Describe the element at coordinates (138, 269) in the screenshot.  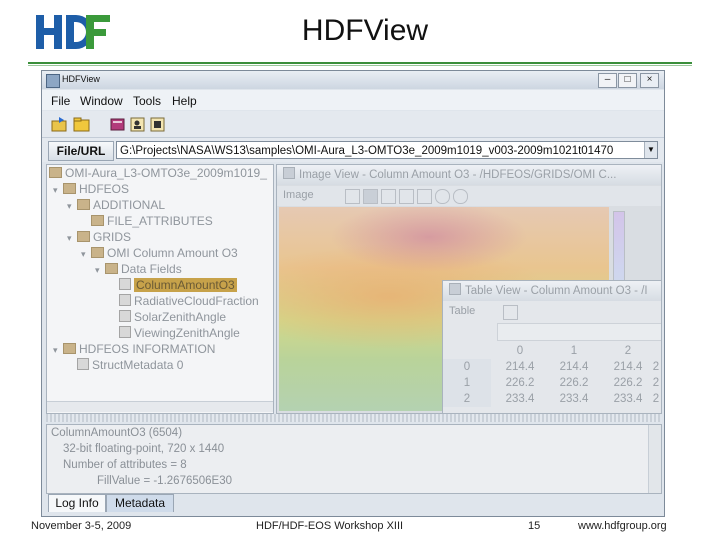
I see `tree-item: ▾ Data Fields` at that location.